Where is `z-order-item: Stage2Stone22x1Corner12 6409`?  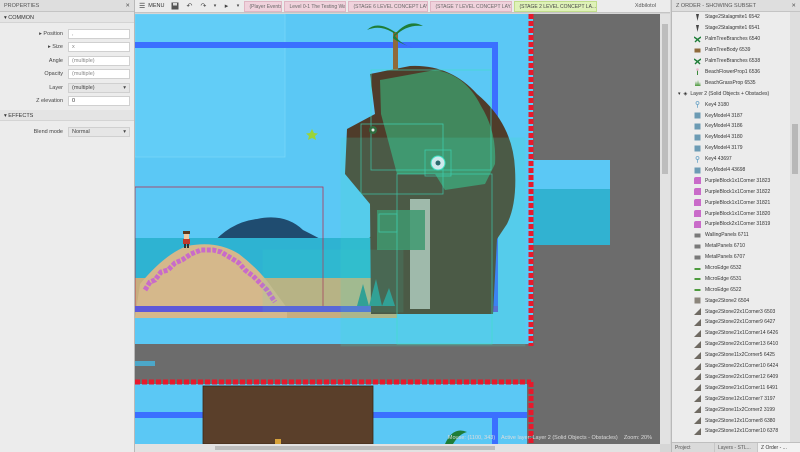 z-order-item: Stage2Stone22x1Corner12 6409 is located at coordinates (731, 377).